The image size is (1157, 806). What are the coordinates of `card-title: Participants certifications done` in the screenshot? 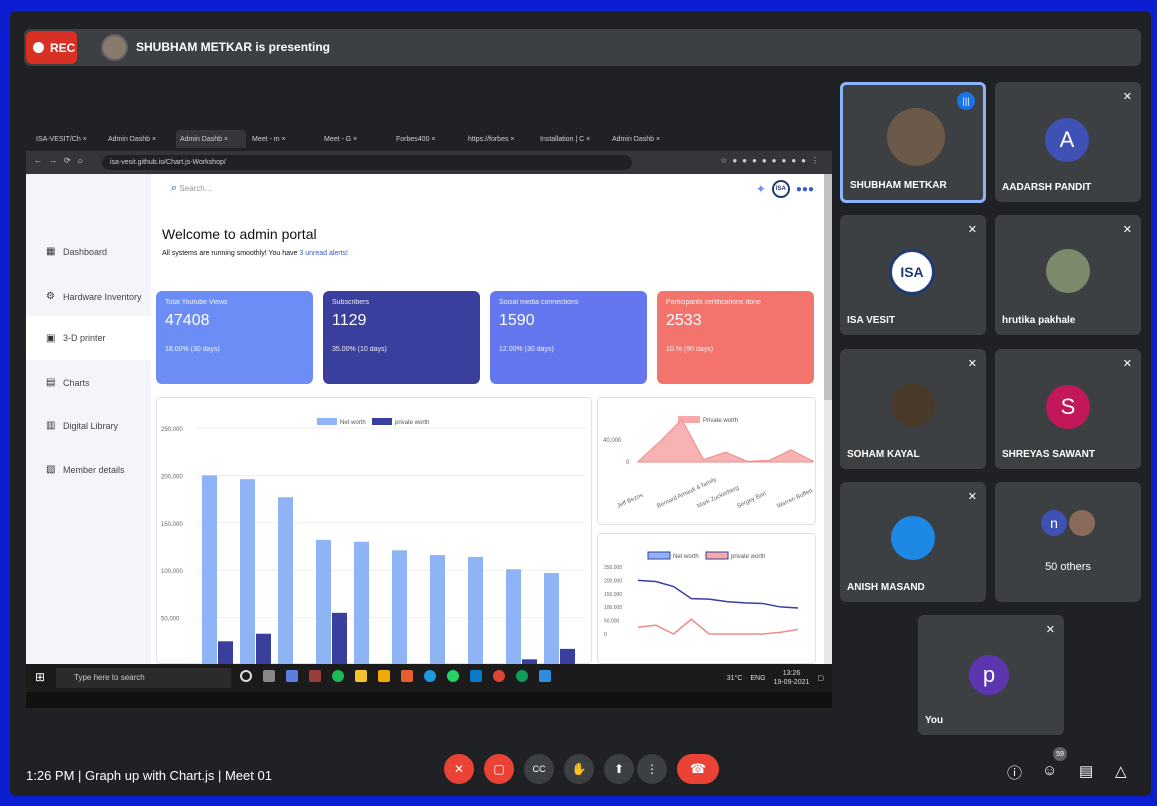 It's located at (713, 302).